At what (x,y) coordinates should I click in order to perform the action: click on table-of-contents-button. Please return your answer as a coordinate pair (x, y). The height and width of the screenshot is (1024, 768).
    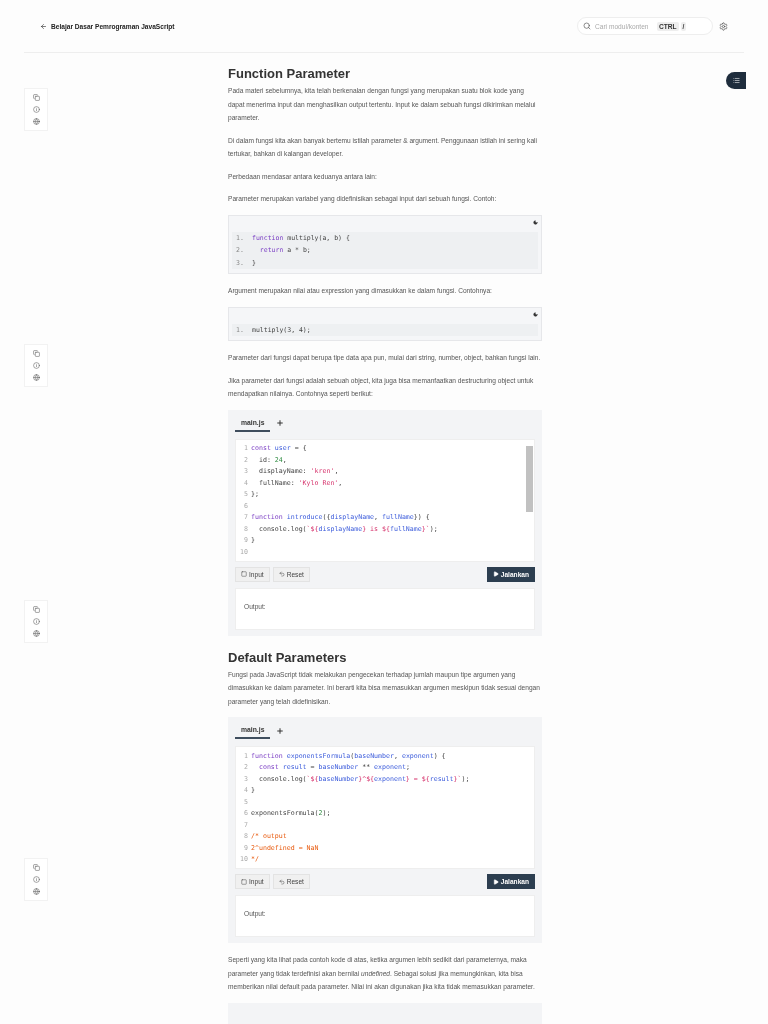
    Looking at the image, I should click on (736, 80).